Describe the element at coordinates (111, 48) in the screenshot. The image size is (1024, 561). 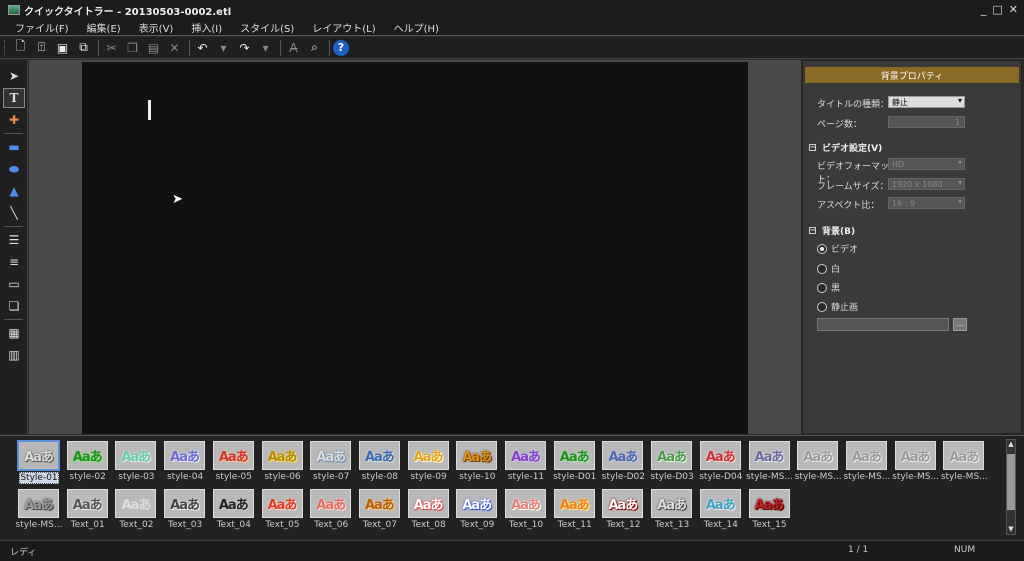
I see `cut-icon: ✂` at that location.